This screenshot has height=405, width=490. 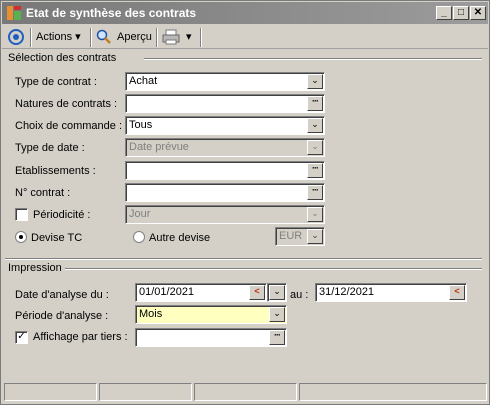 I want to click on devise-value: EUR, so click(x=291, y=236).